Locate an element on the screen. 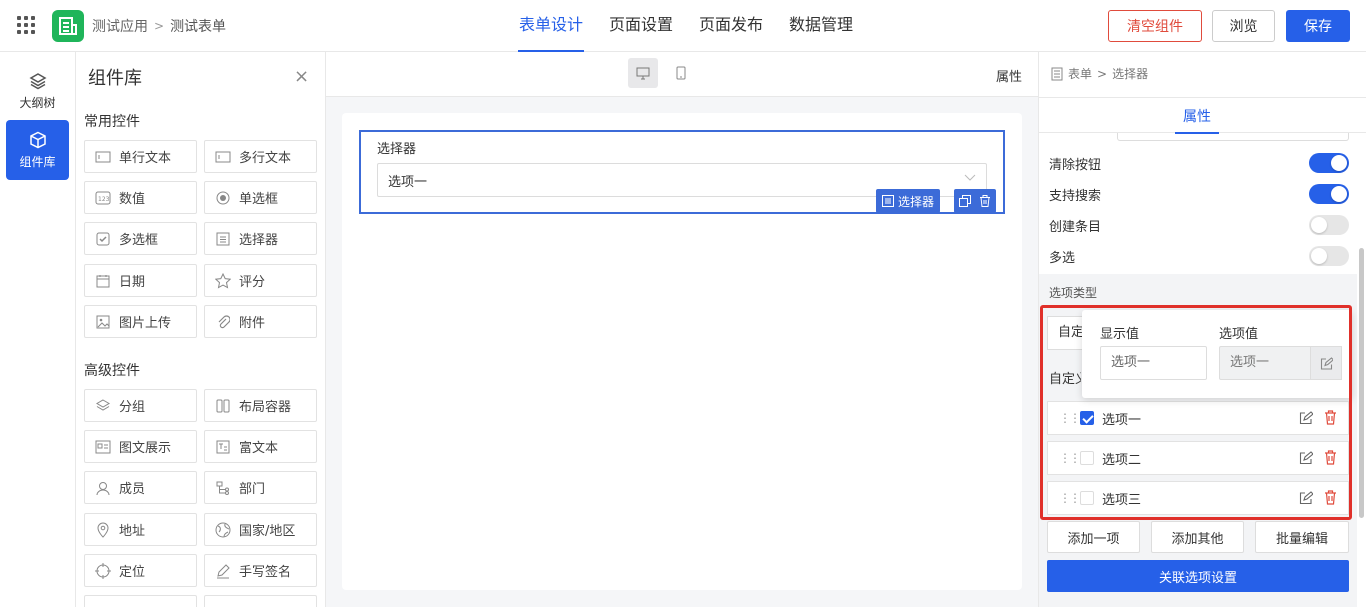 The width and height of the screenshot is (1366, 607). component-label: 国家/地区 is located at coordinates (267, 531).